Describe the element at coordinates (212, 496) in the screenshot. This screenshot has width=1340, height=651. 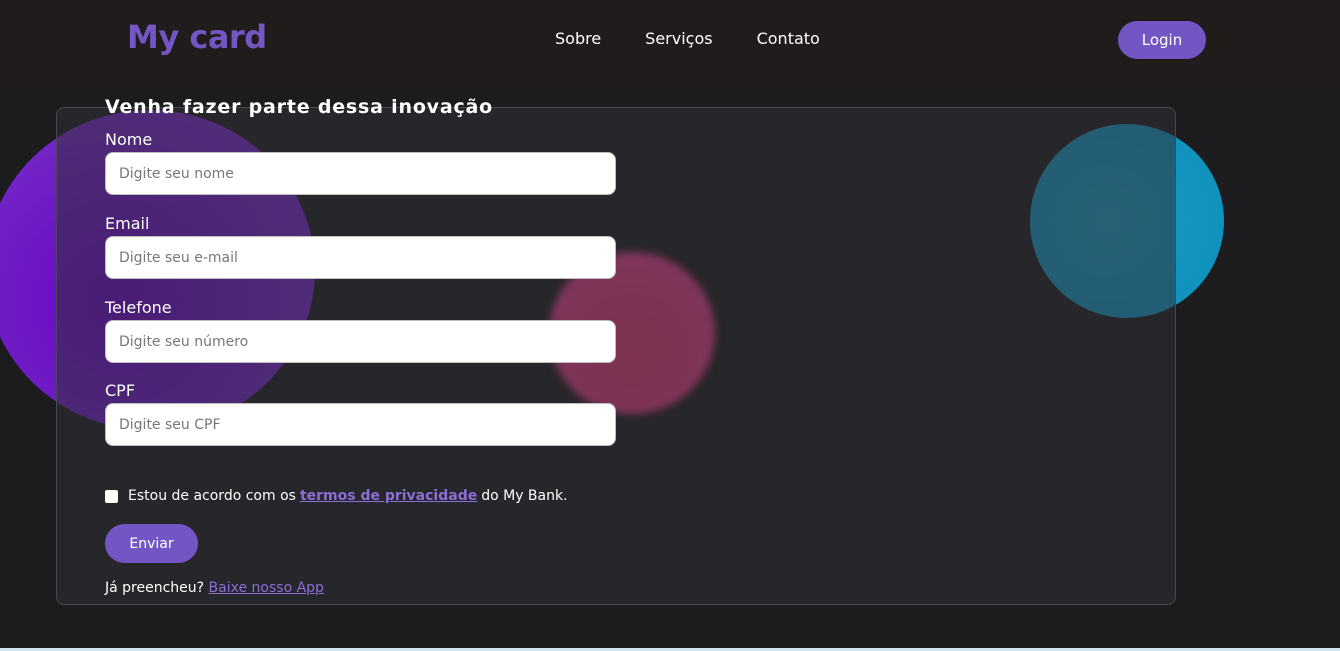
I see `terms-prefix: Estou de acordo com os` at that location.